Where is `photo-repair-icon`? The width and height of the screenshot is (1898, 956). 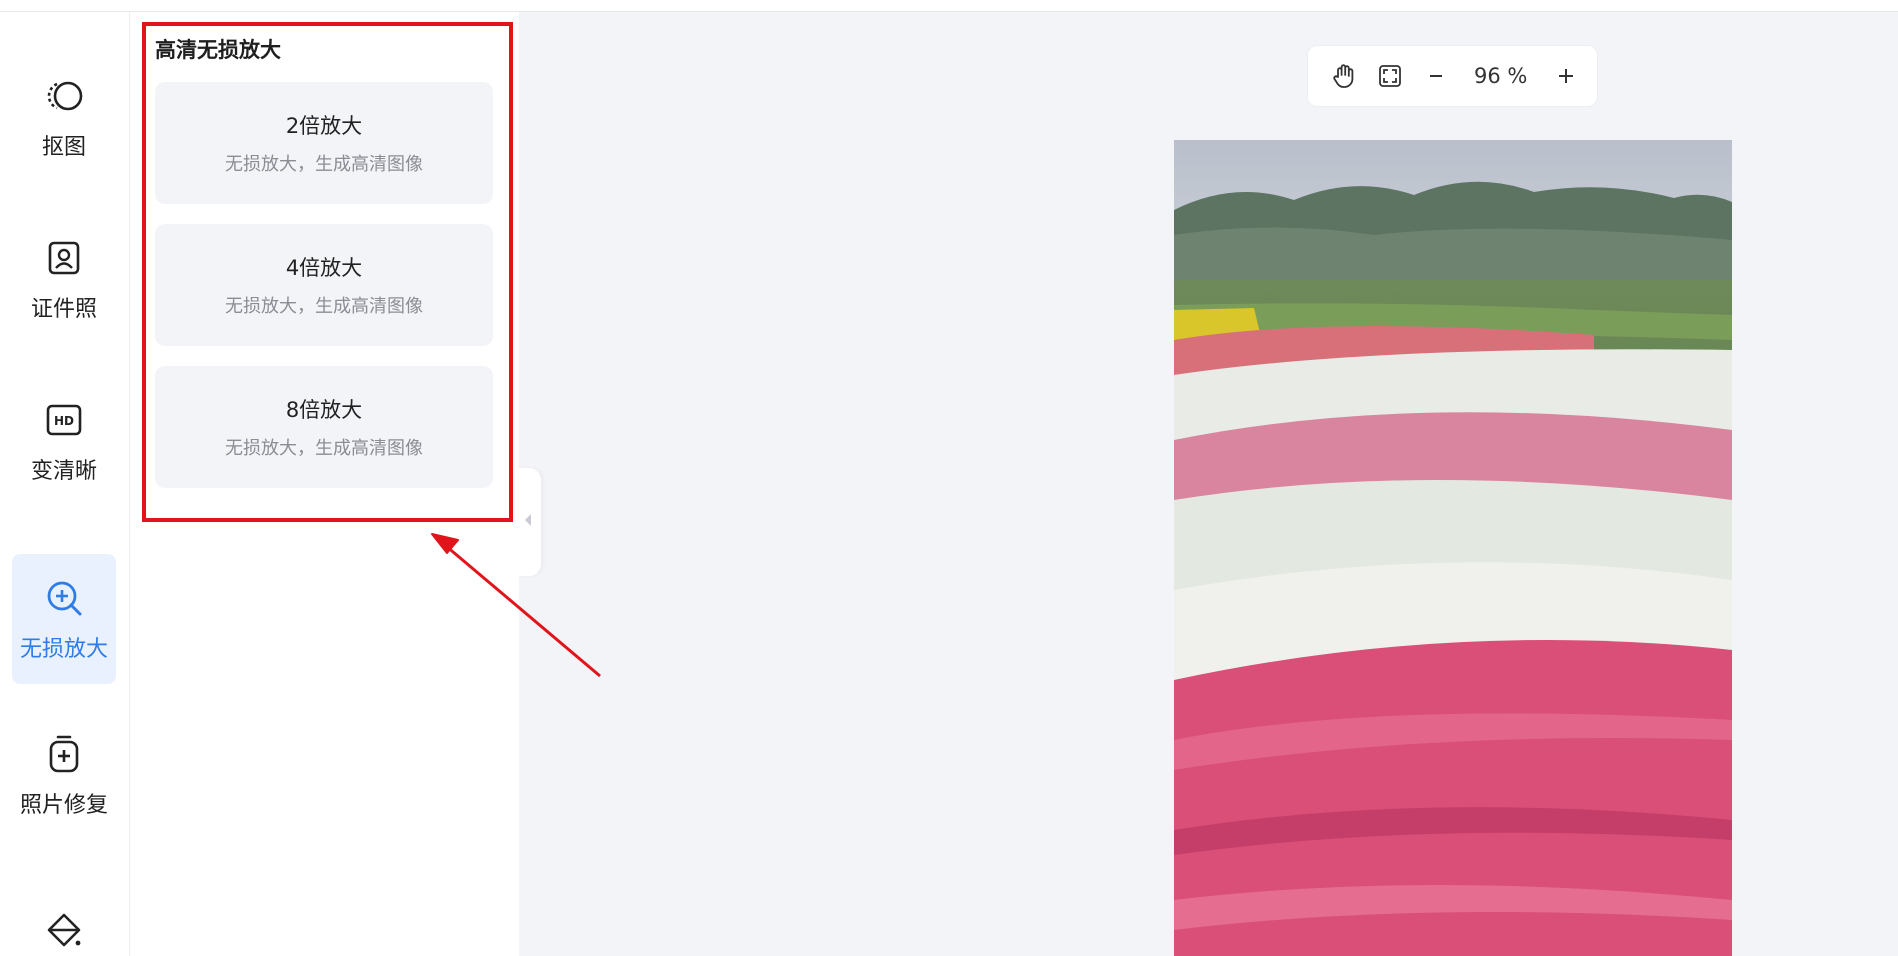 photo-repair-icon is located at coordinates (64, 754).